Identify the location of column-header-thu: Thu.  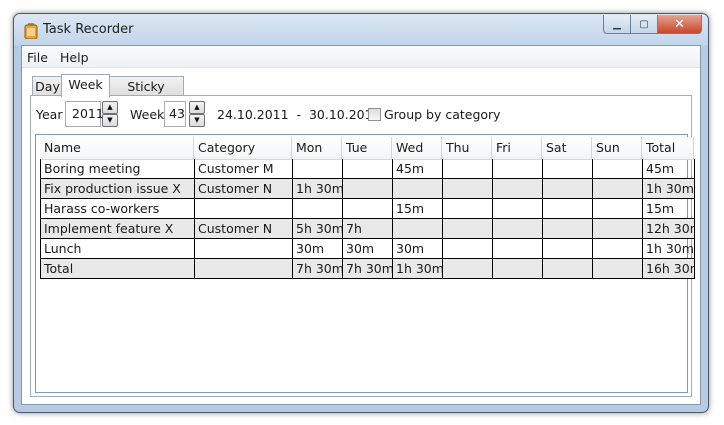
(467, 148).